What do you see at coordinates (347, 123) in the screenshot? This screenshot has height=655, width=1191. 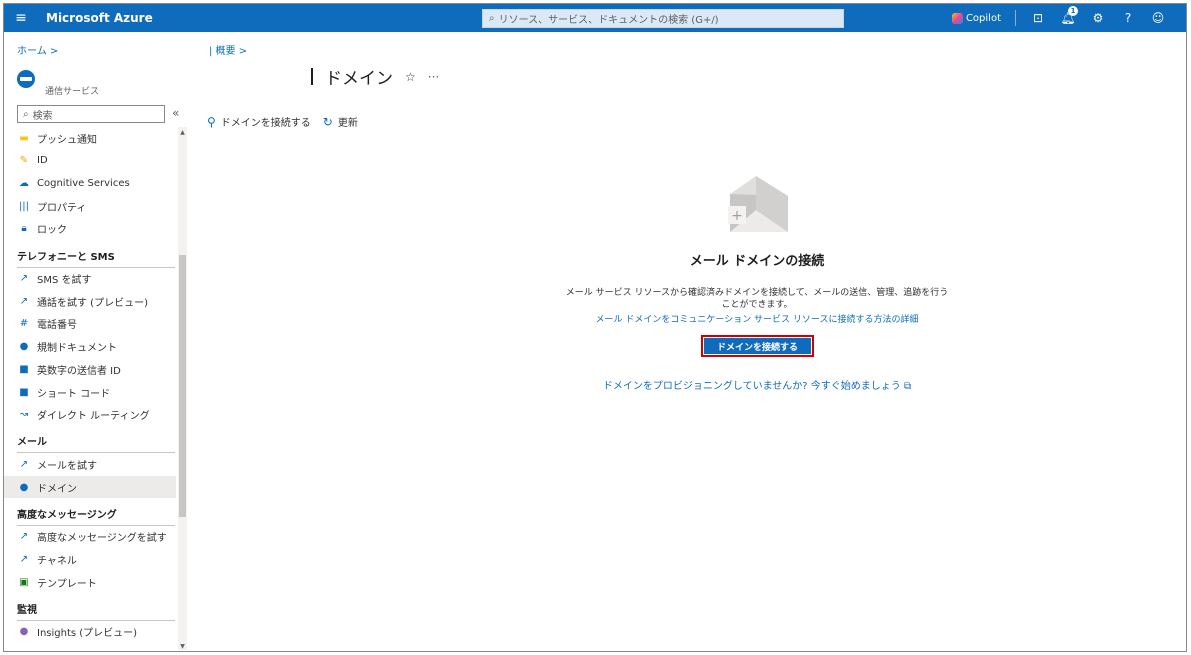 I see `refresh-label: 更新` at bounding box center [347, 123].